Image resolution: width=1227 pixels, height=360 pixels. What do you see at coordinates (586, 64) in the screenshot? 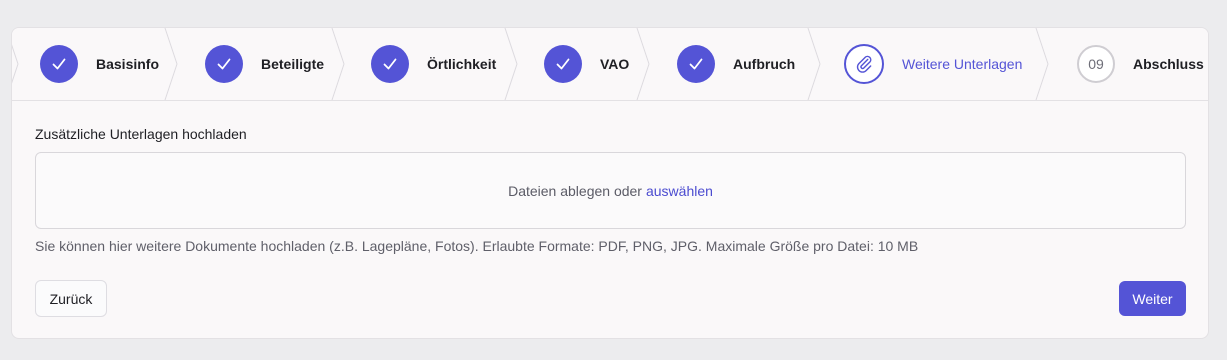
I see `step-vao: VAO` at bounding box center [586, 64].